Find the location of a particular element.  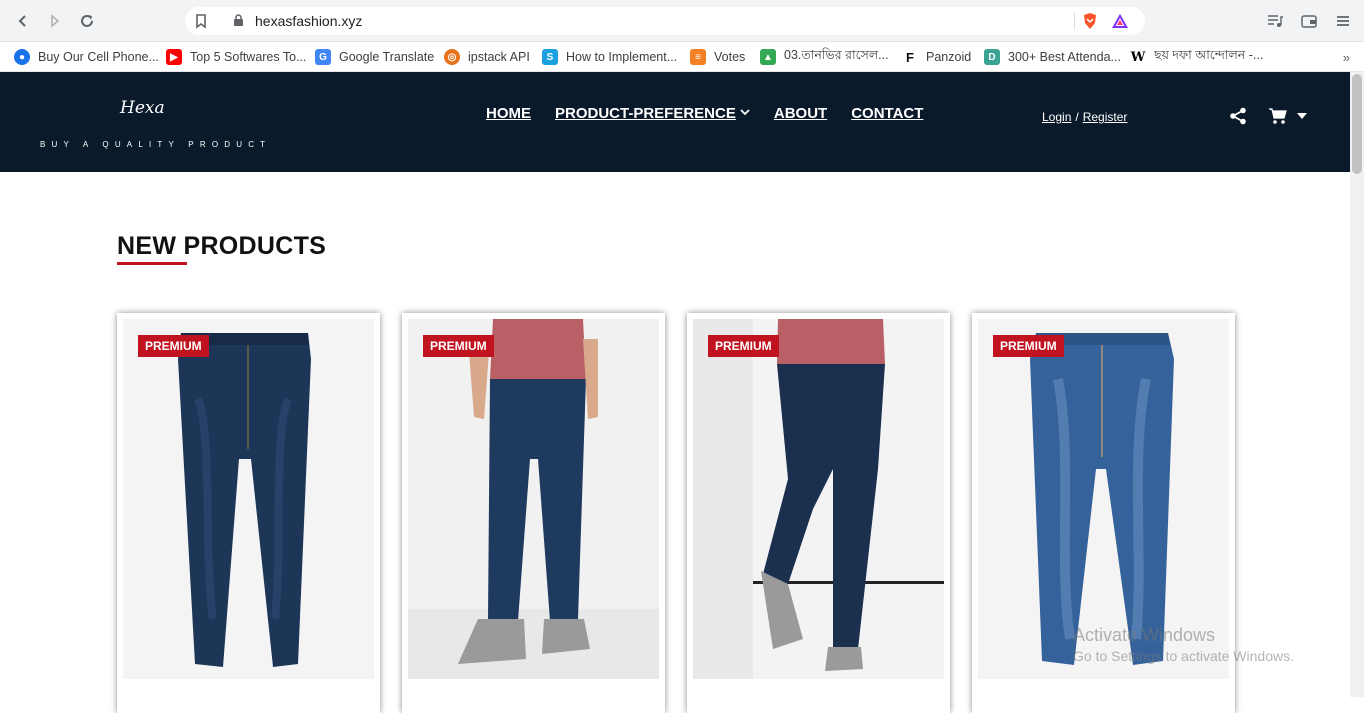

logo-tagline: BUY A QUALITY PRODUCT is located at coordinates (156, 144).